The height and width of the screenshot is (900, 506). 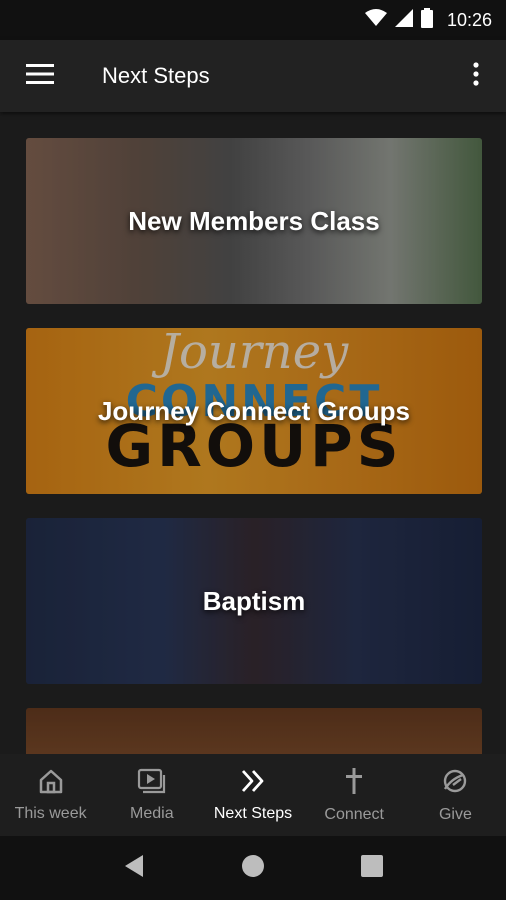 What do you see at coordinates (426, 20) in the screenshot?
I see `battery-icon` at bounding box center [426, 20].